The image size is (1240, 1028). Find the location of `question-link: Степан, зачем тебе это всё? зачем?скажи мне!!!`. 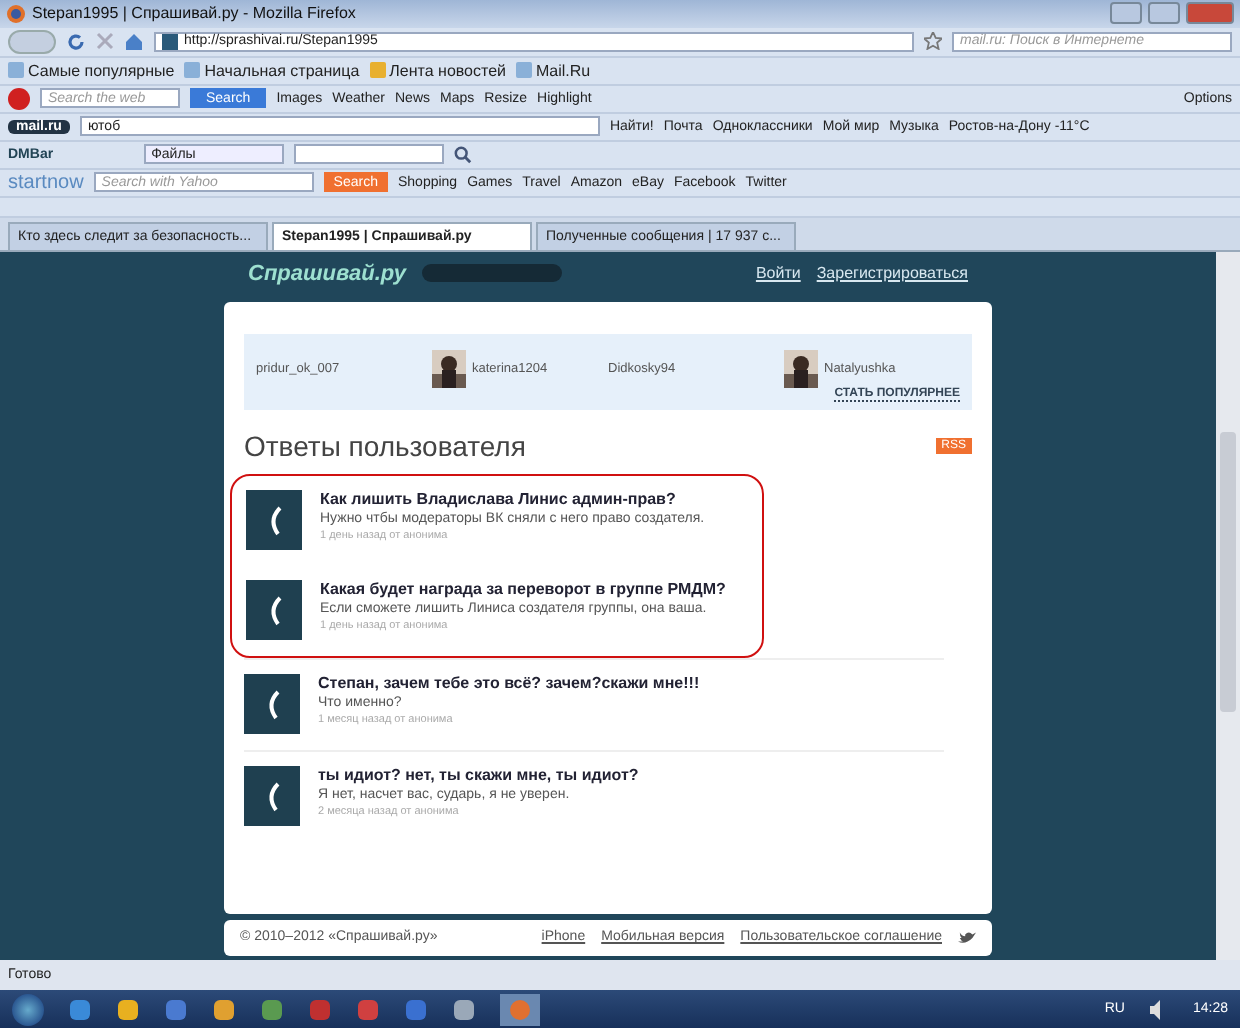

question-link: Степан, зачем тебе это всё? зачем?скажи мне!!! is located at coordinates (509, 682).